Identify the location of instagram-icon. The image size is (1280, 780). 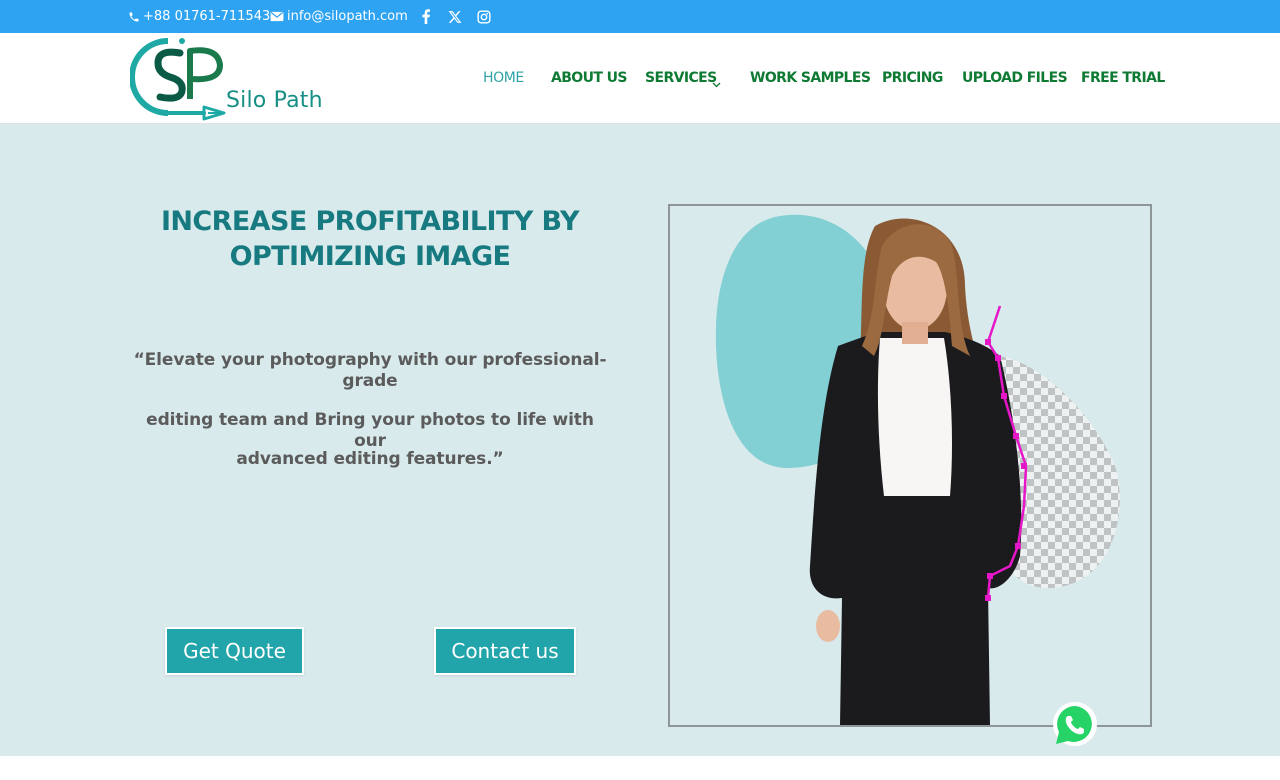
(484, 16).